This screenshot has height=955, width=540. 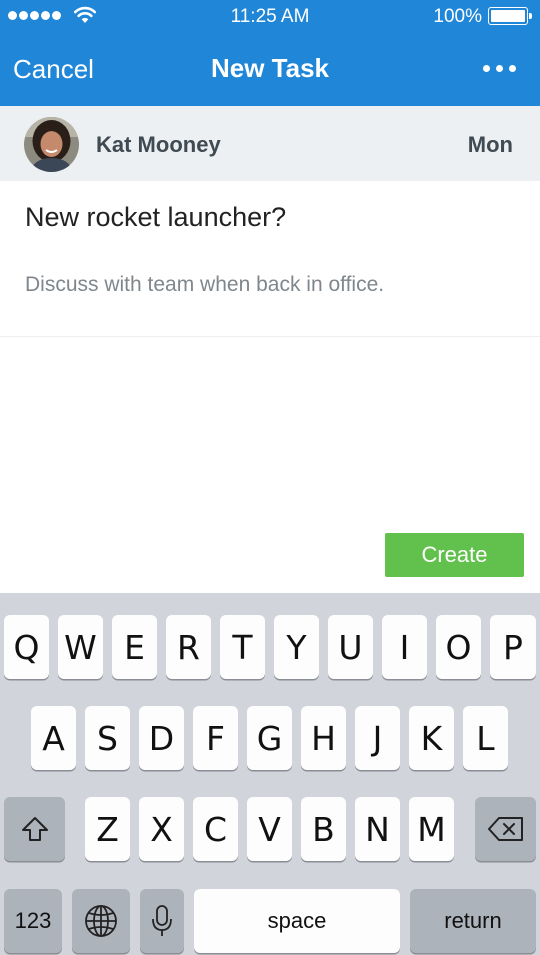 I want to click on shift-icon, so click(x=34, y=829).